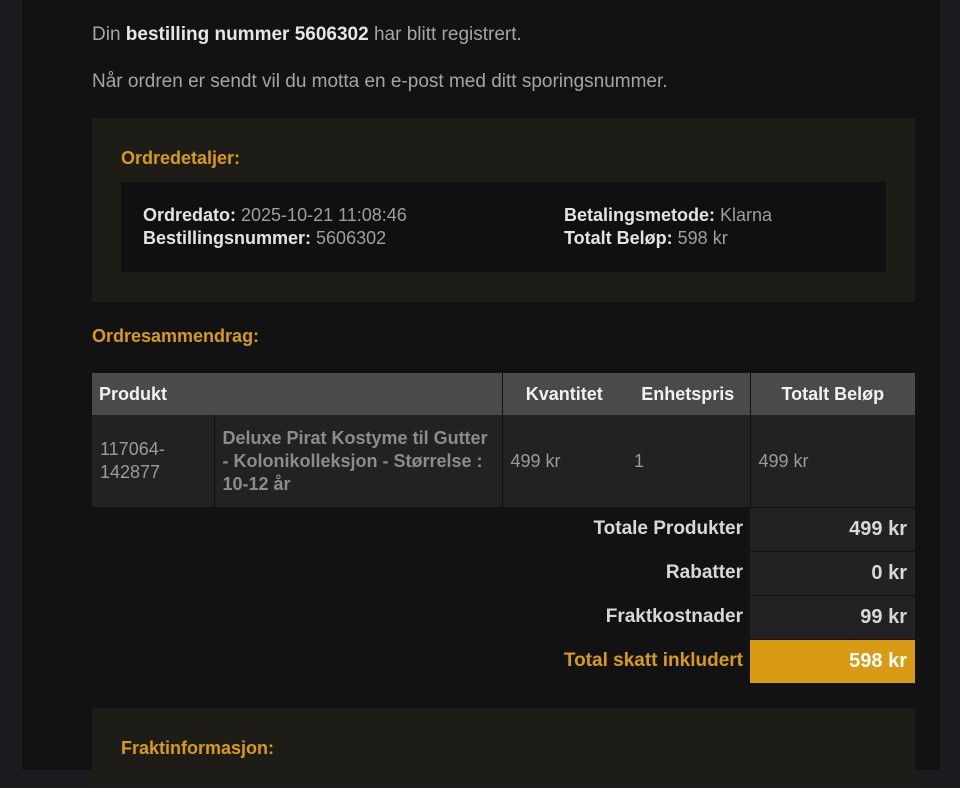 The width and height of the screenshot is (960, 788). Describe the element at coordinates (653, 660) in the screenshot. I see `totals-grand-label: Total skatt inkludert` at that location.